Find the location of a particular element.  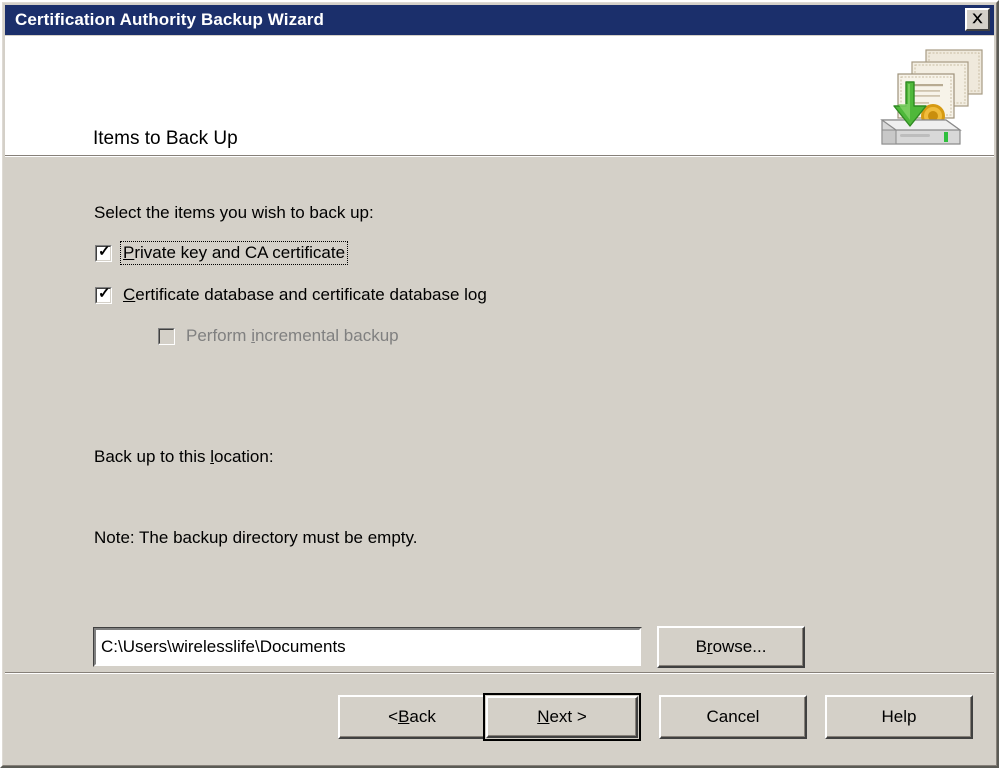

accelerator-letter: B is located at coordinates (404, 716).